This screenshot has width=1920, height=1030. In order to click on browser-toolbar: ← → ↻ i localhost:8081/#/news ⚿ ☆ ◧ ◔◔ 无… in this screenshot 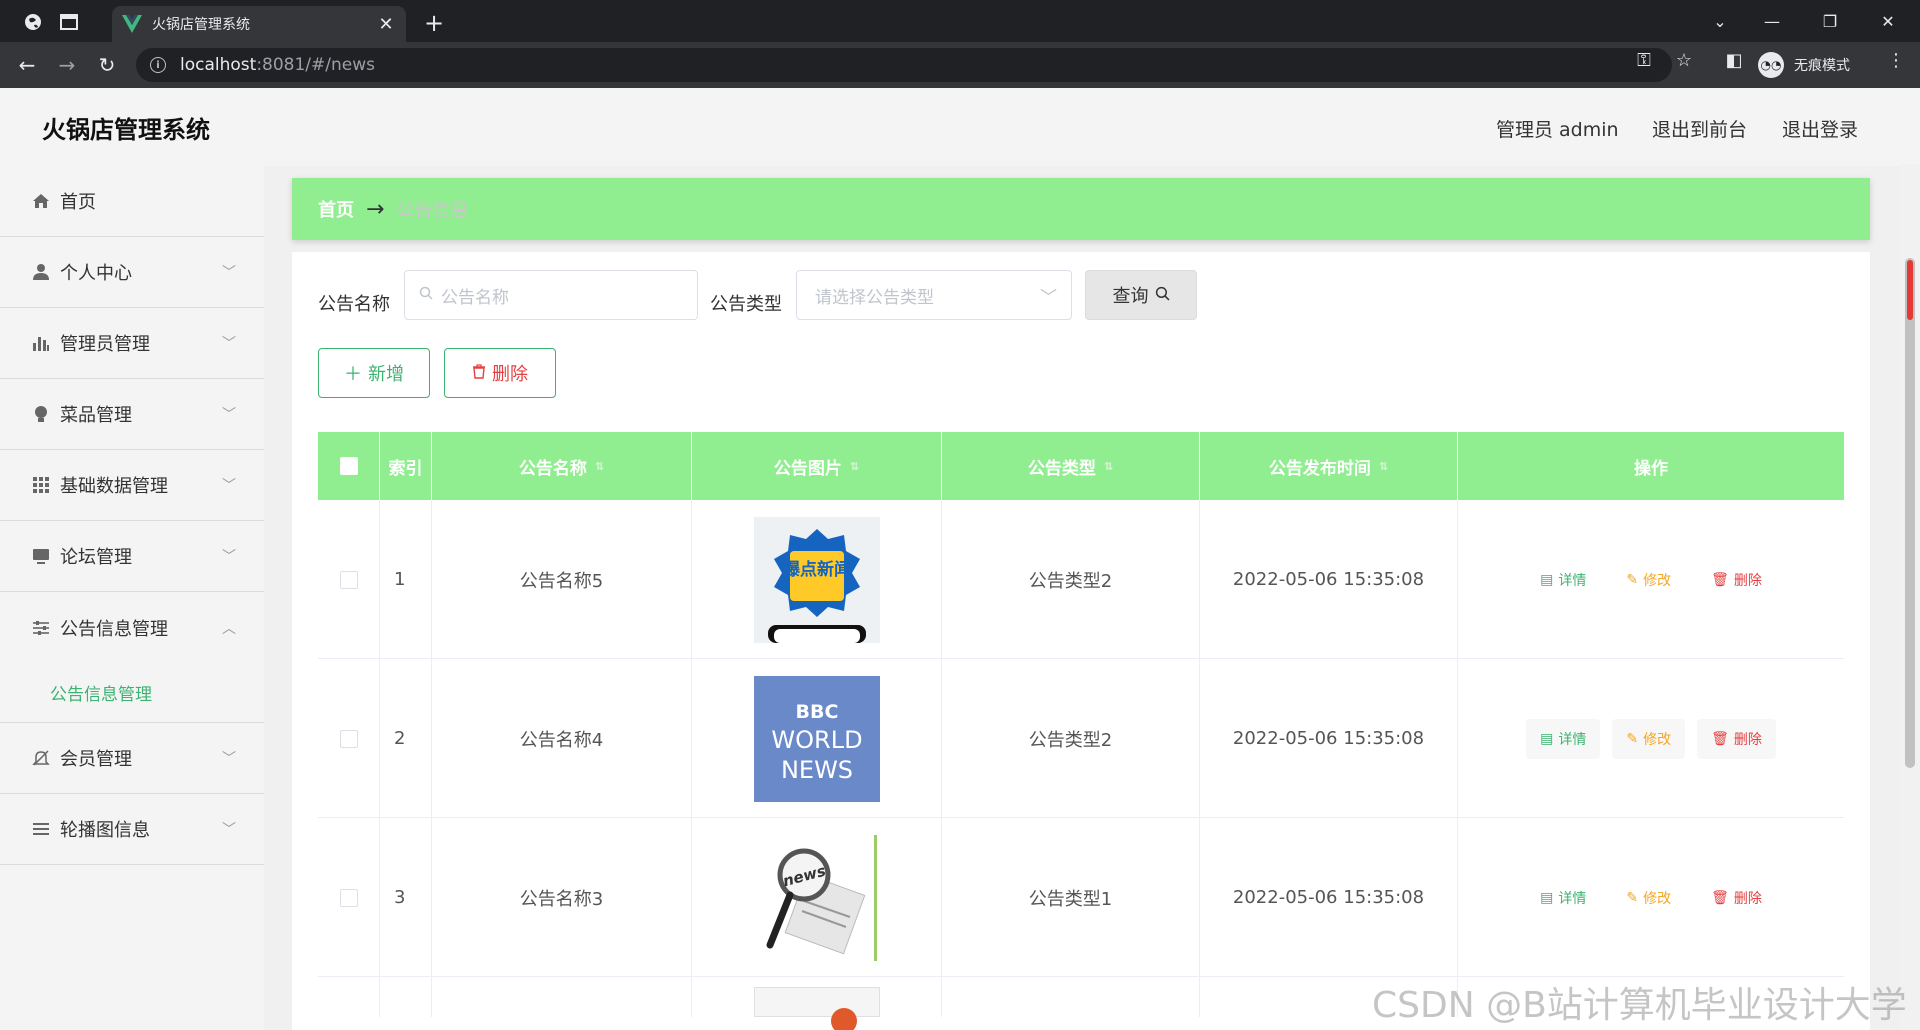, I will do `click(960, 65)`.